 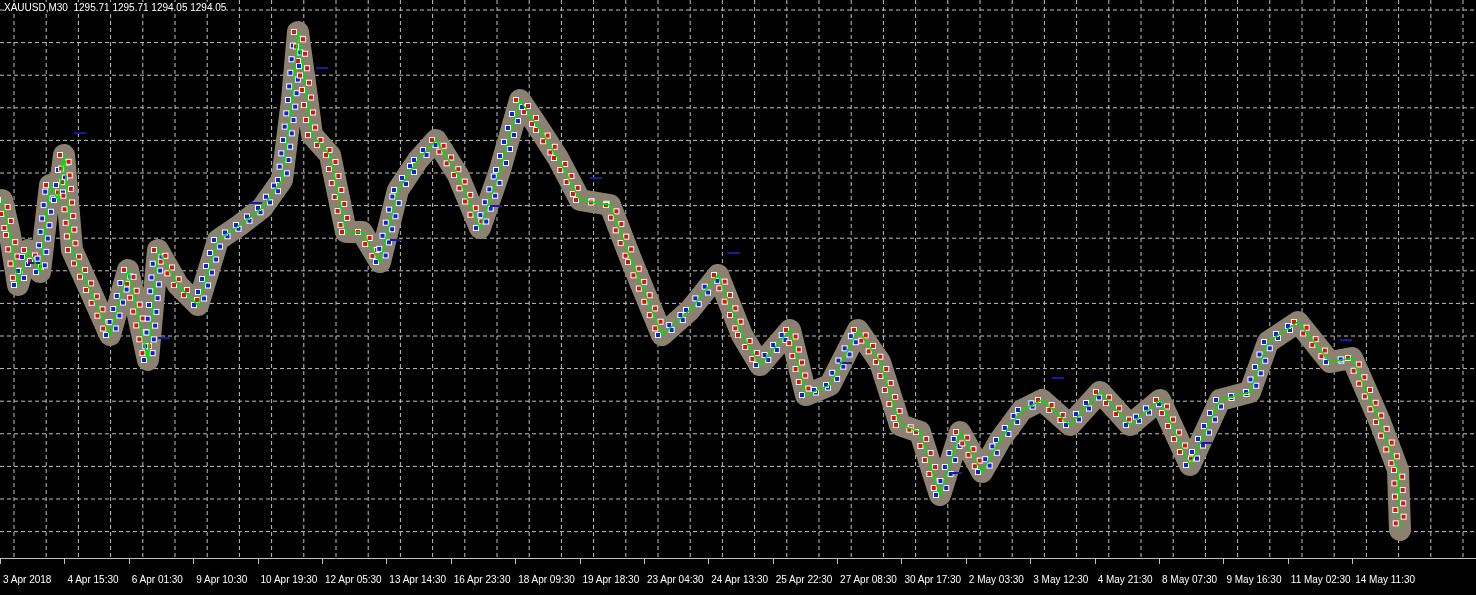 What do you see at coordinates (1254, 580) in the screenshot?
I see `time-axis-label: 9 May 16:30` at bounding box center [1254, 580].